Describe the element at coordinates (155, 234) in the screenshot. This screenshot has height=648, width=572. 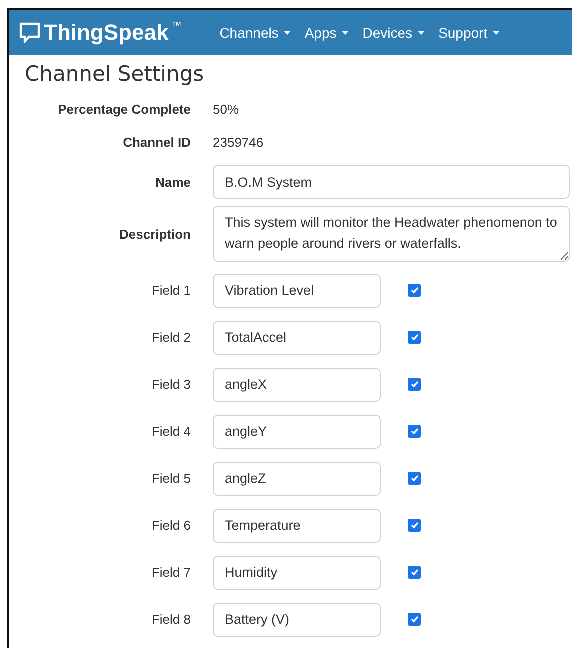
I see `field-label: Description` at that location.